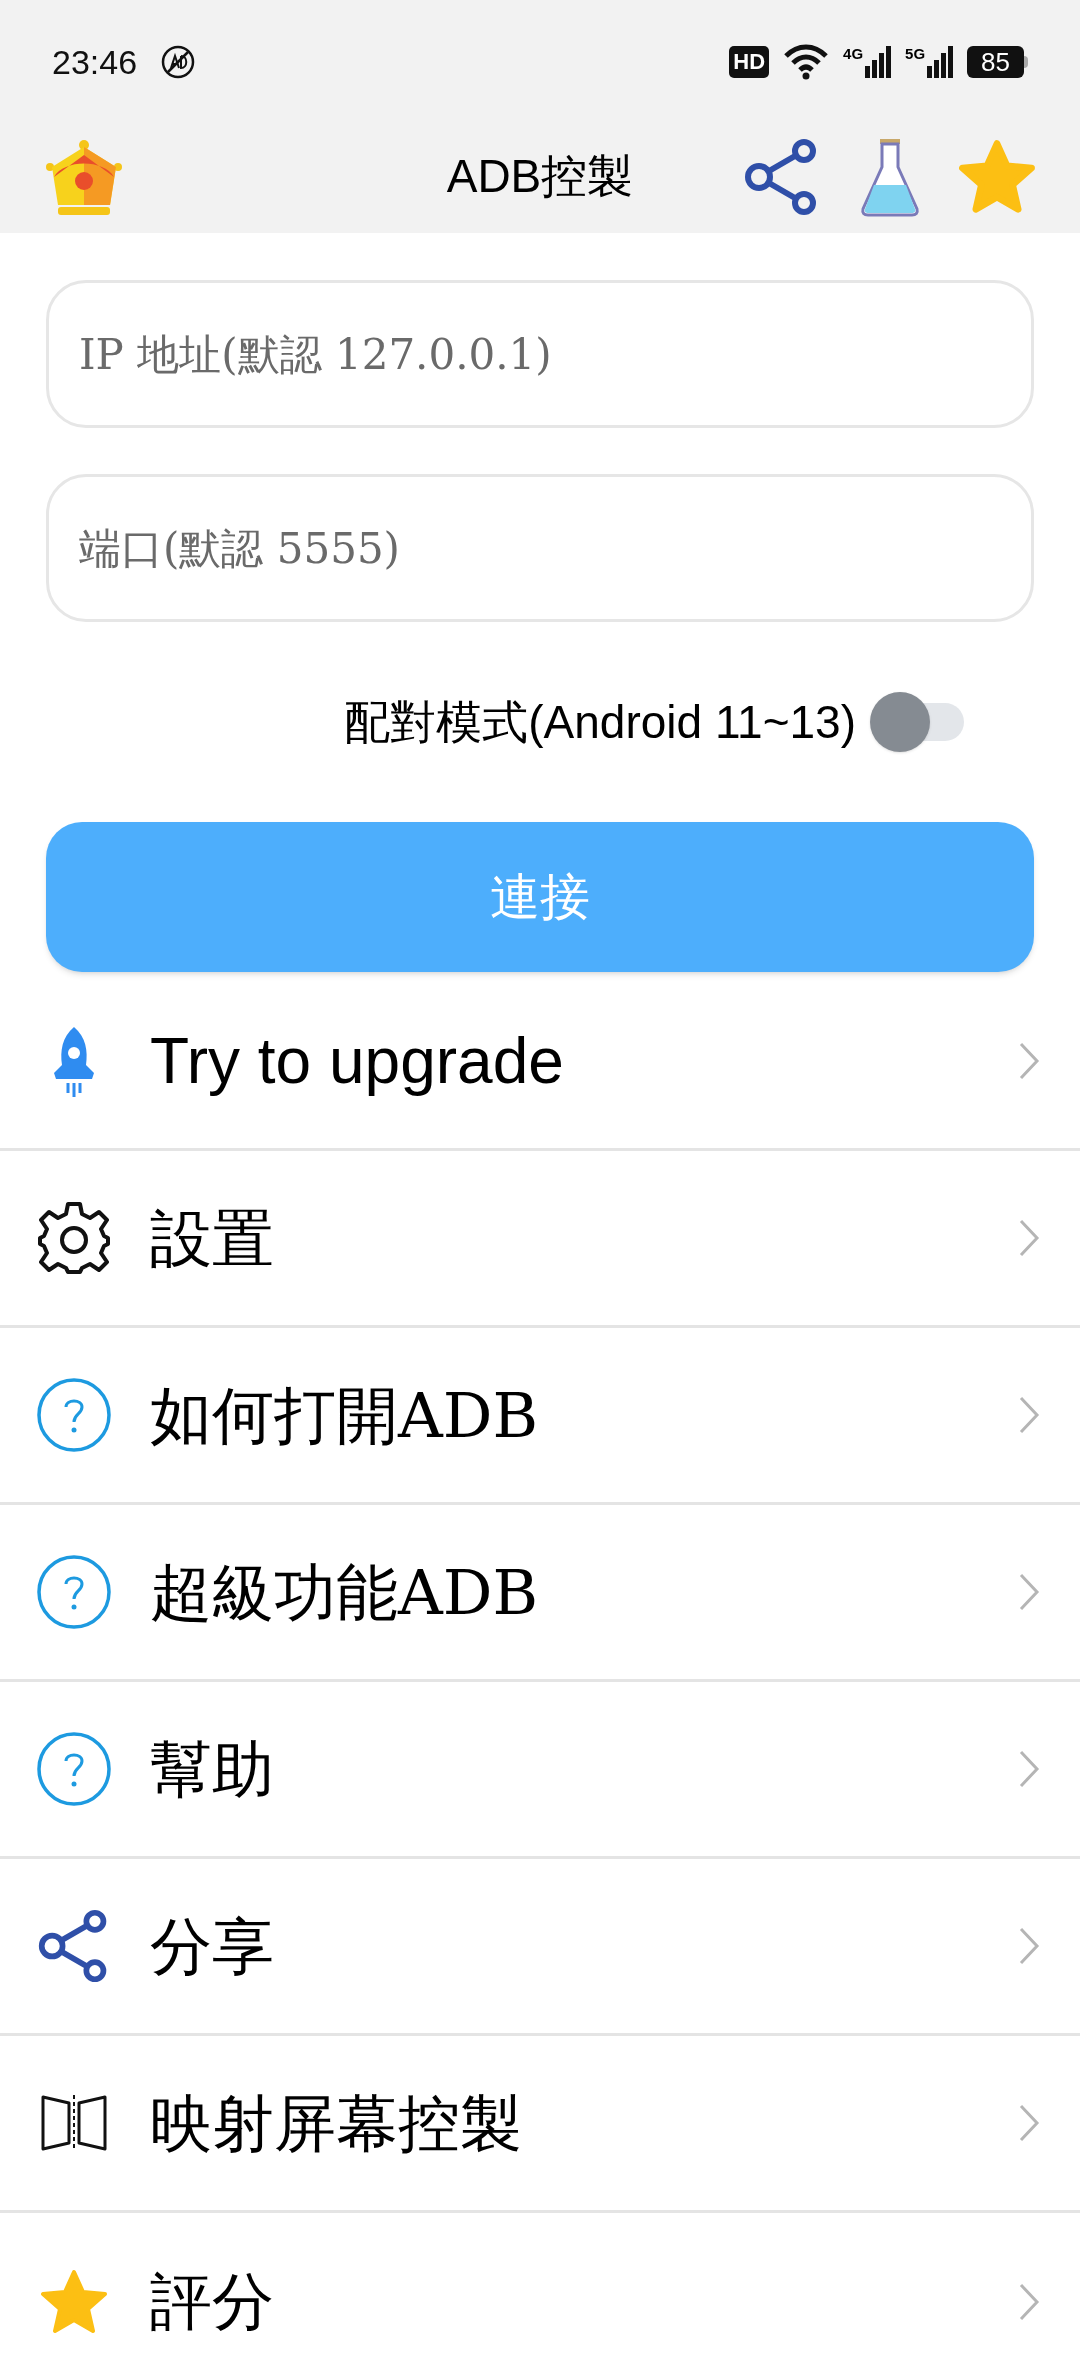 This screenshot has width=1080, height=2376. Describe the element at coordinates (540, 1770) in the screenshot. I see `menu-item: 幫助` at that location.